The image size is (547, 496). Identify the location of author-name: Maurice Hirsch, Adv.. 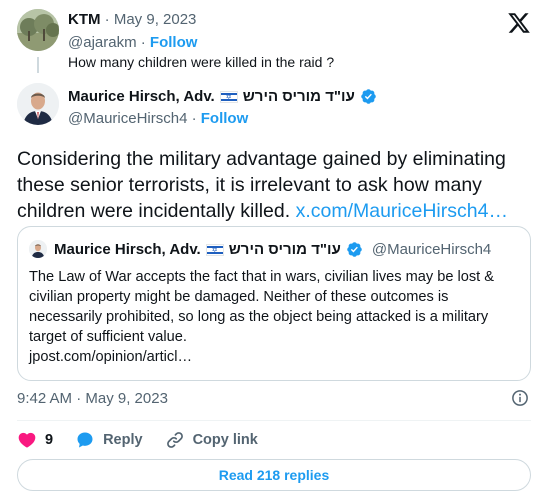
(141, 96).